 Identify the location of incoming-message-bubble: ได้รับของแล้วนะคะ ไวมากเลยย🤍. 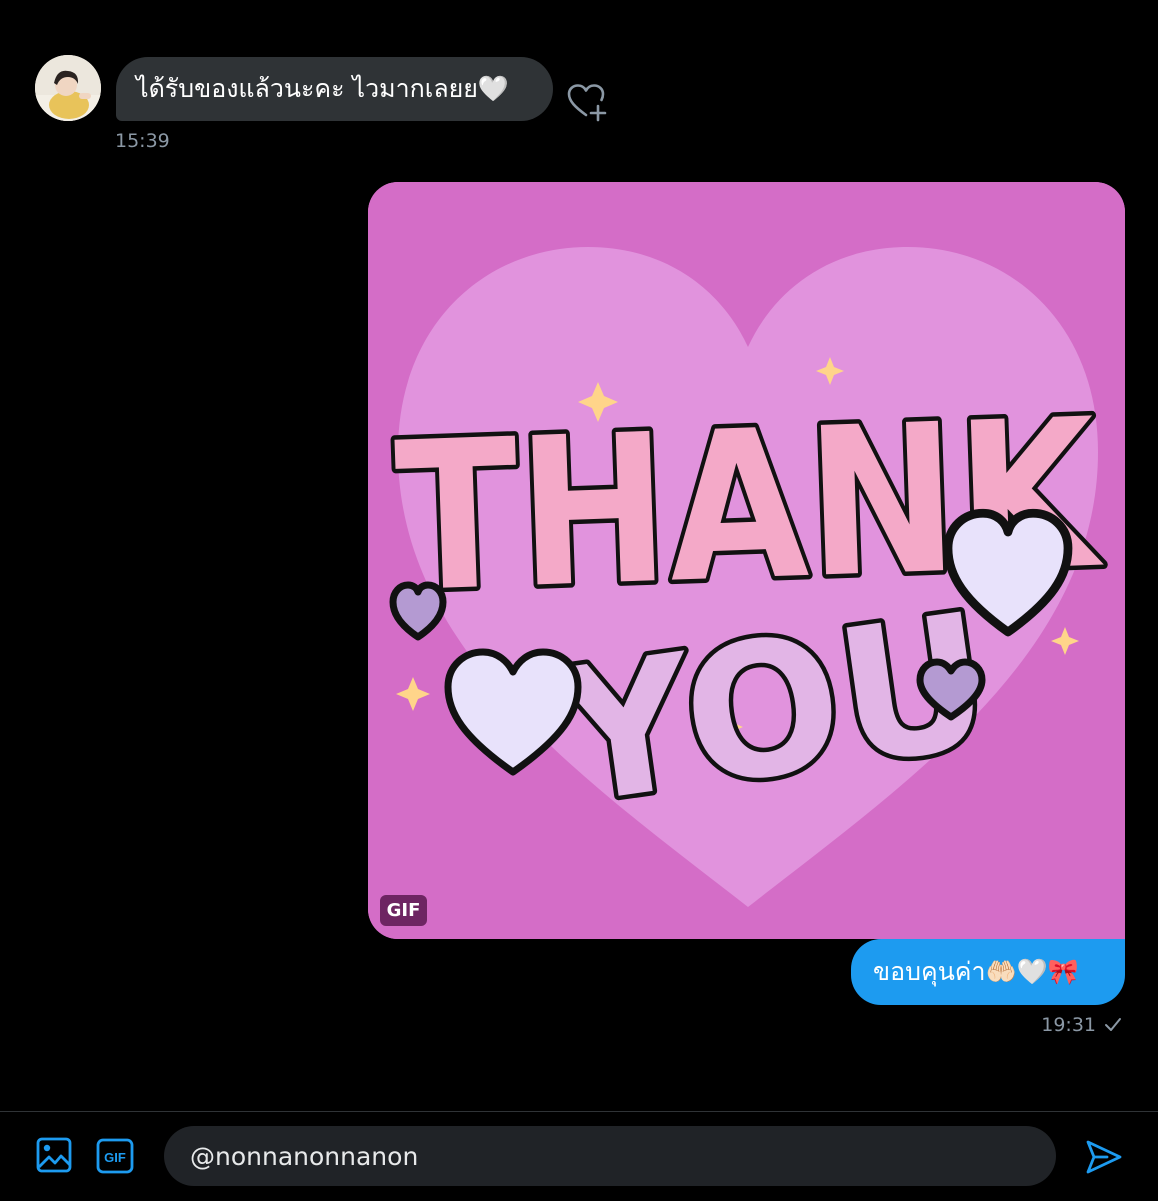
(334, 89).